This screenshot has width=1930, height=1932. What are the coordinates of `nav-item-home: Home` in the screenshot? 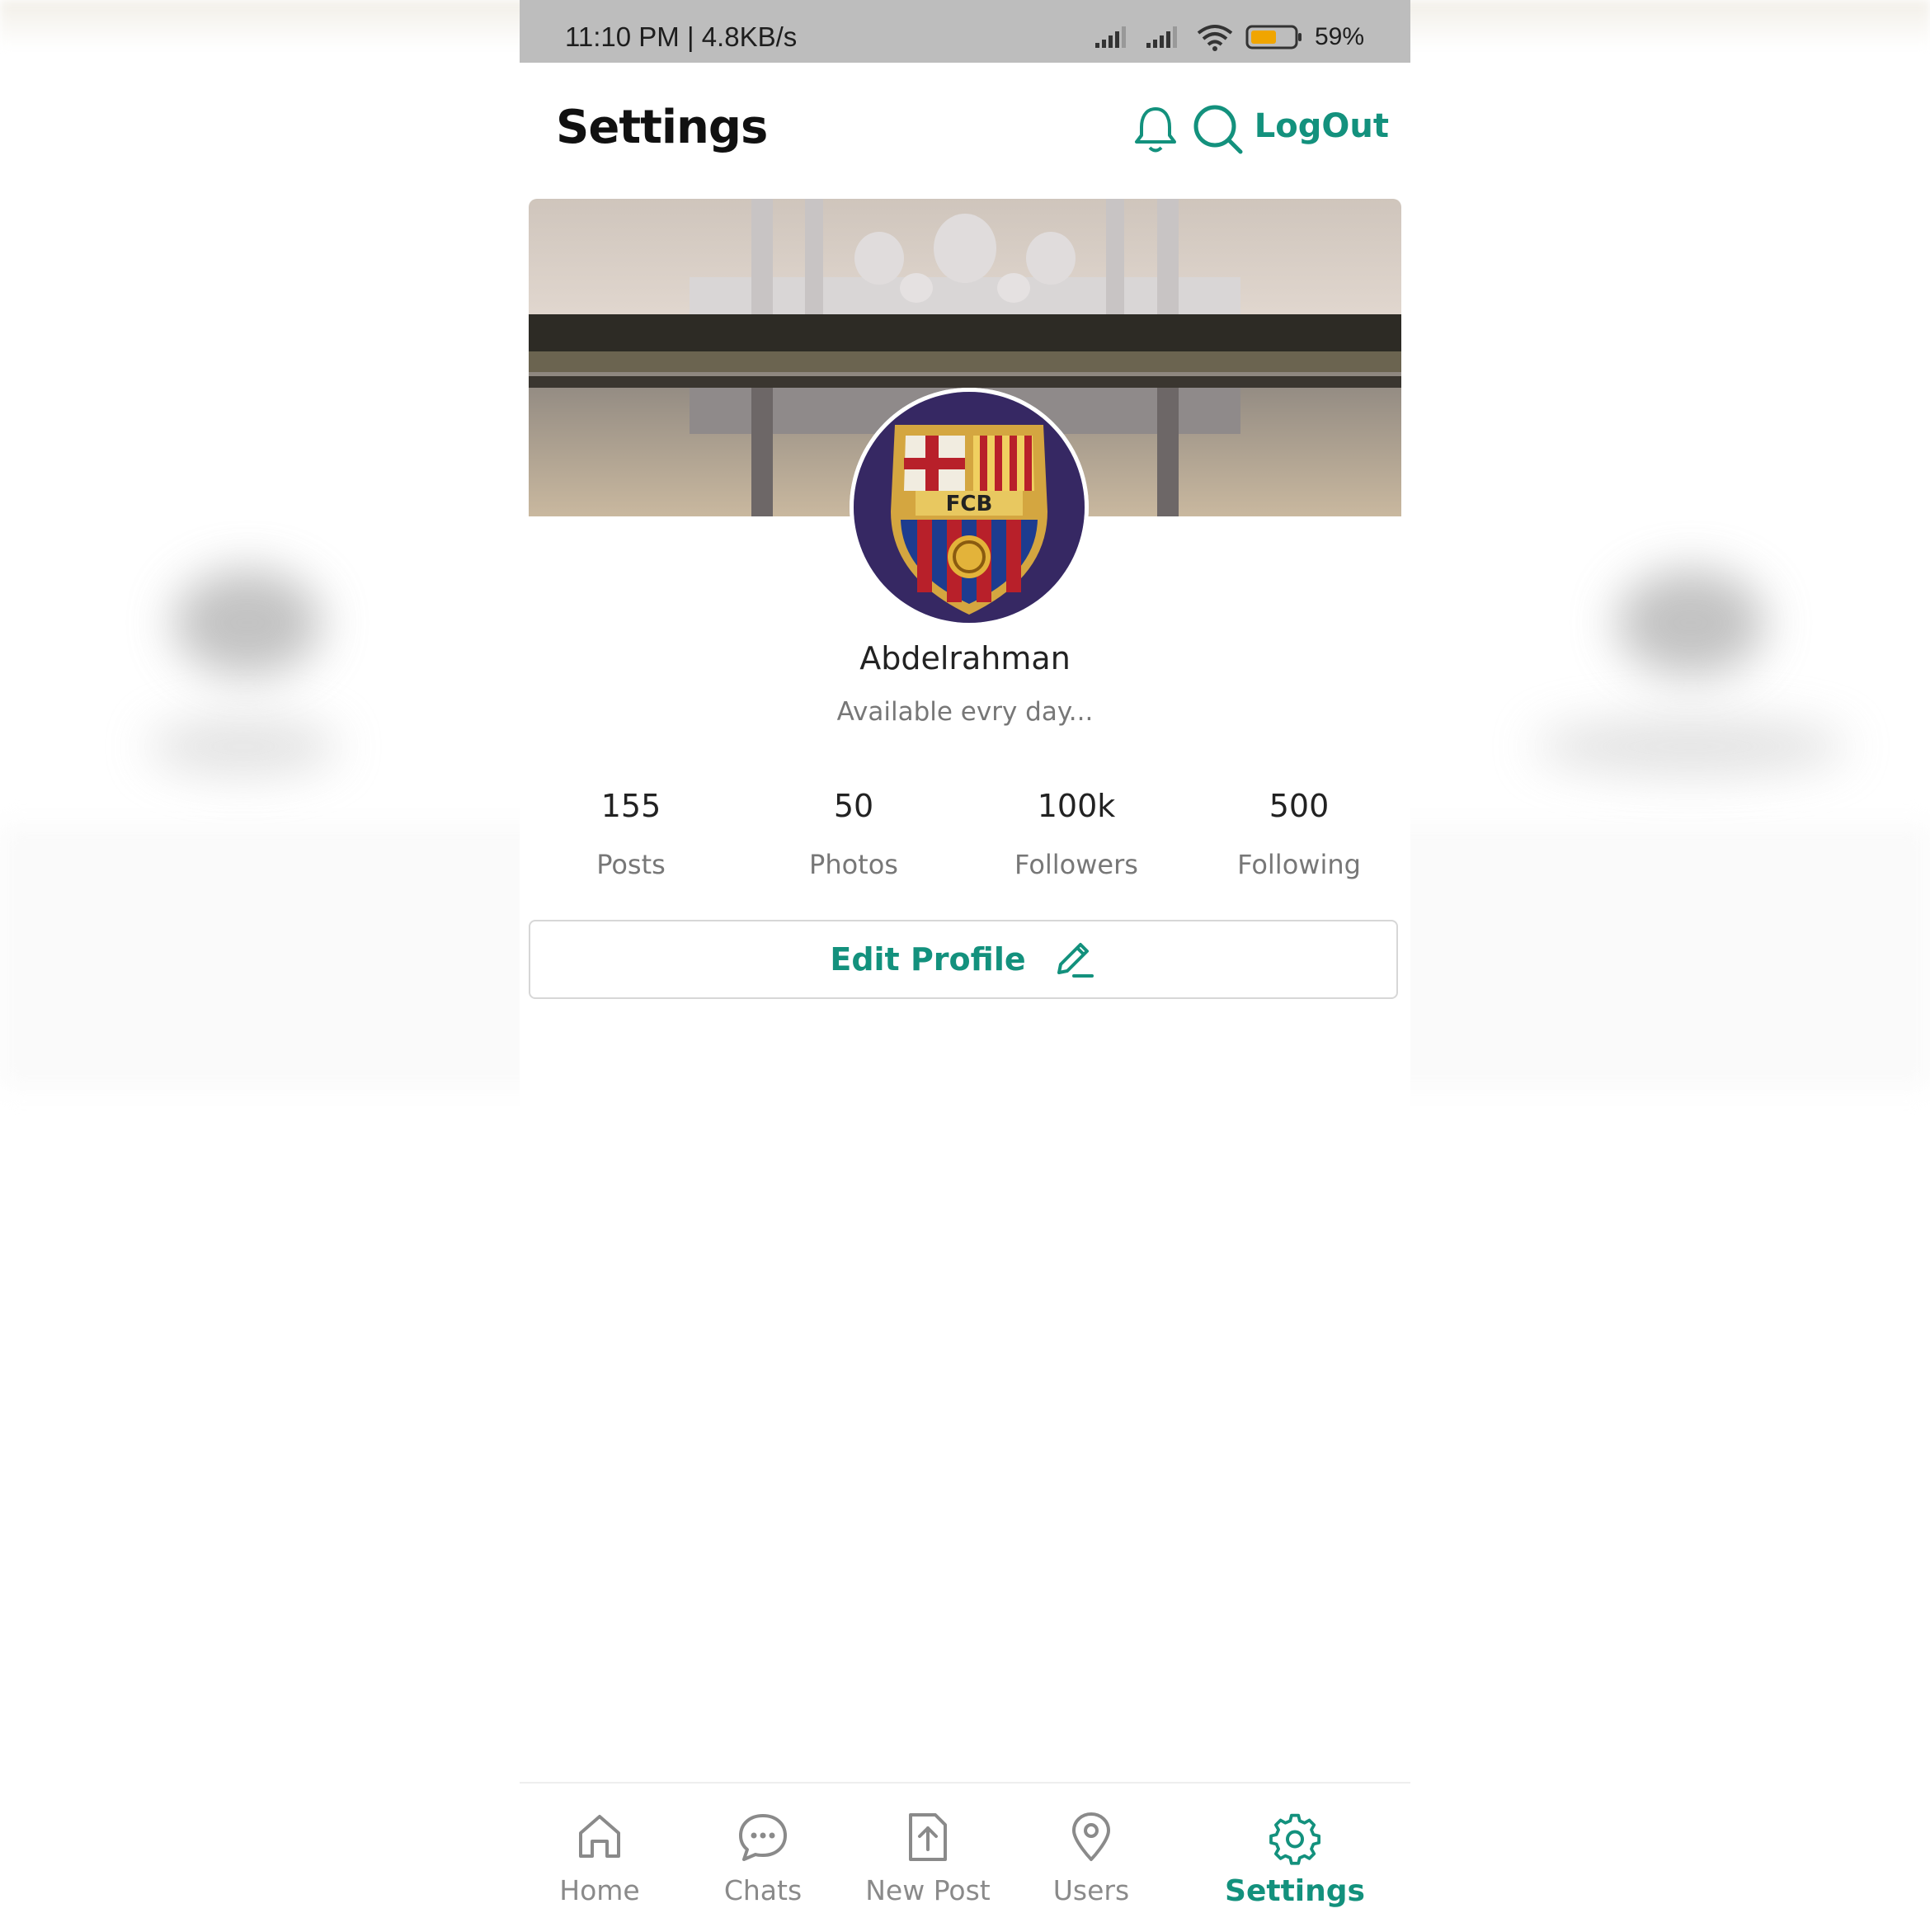 It's located at (599, 1857).